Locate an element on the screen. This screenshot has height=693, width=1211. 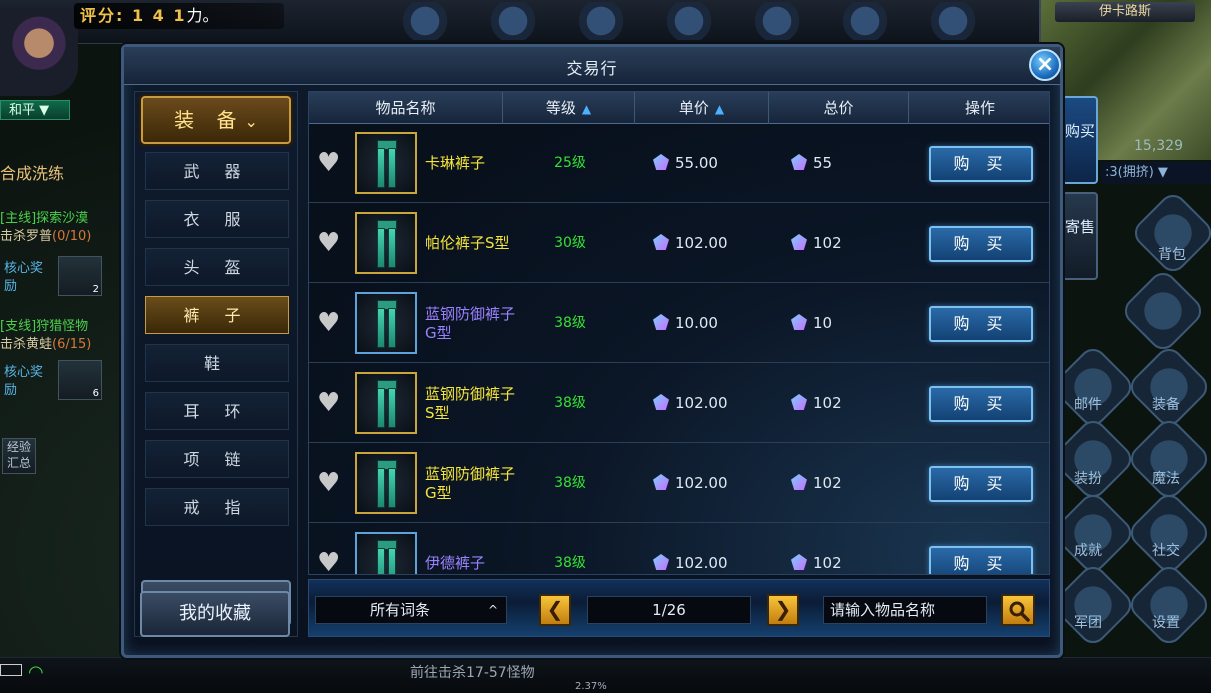
next-page-button: ❯ is located at coordinates (783, 610).